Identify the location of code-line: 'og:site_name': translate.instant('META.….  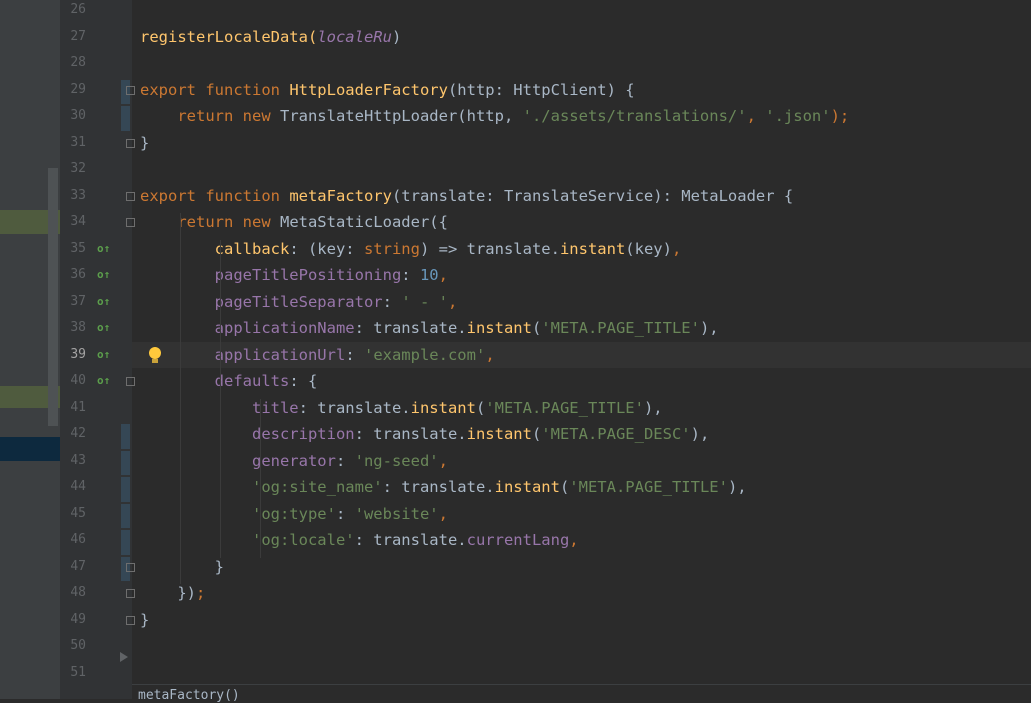
(443, 487).